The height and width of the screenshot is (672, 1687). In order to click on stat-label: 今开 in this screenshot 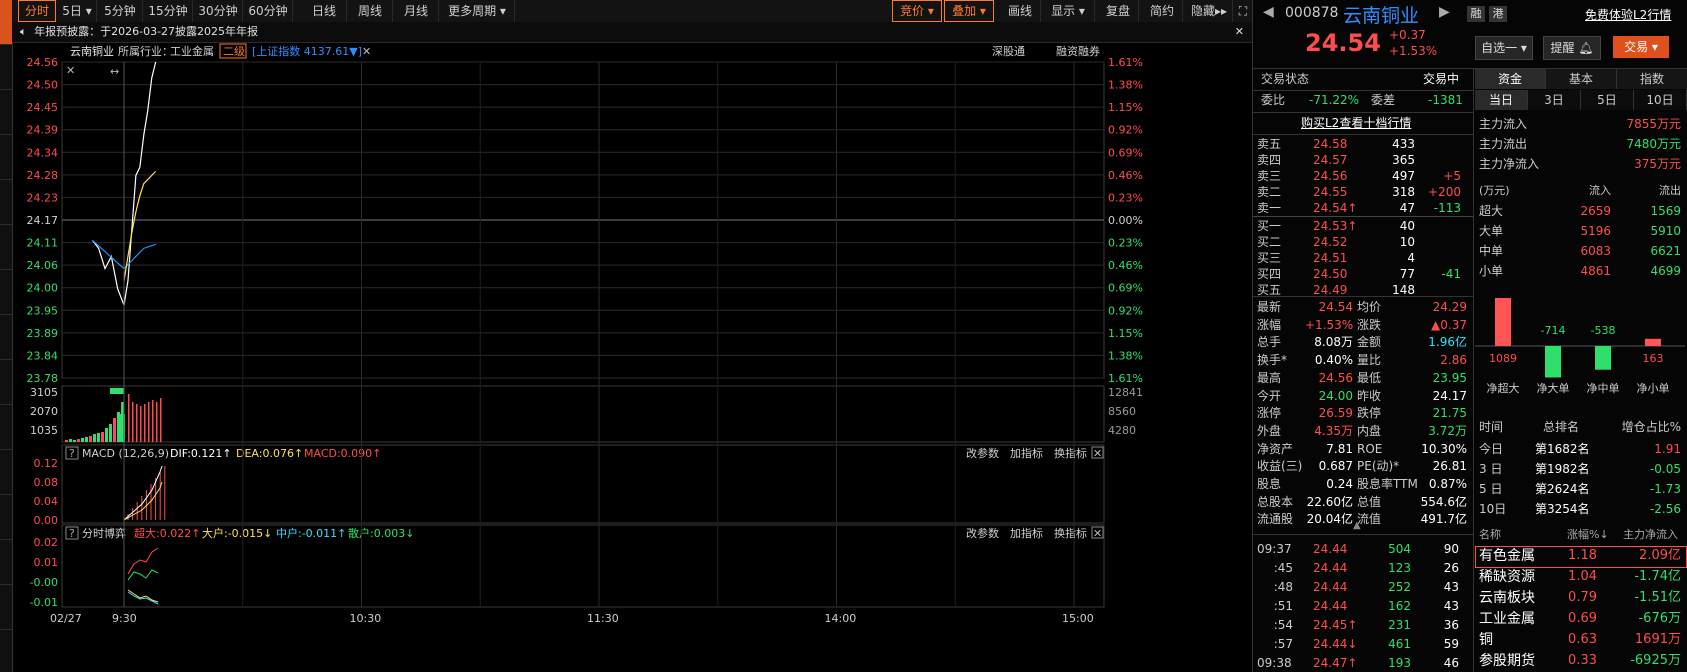, I will do `click(1269, 395)`.